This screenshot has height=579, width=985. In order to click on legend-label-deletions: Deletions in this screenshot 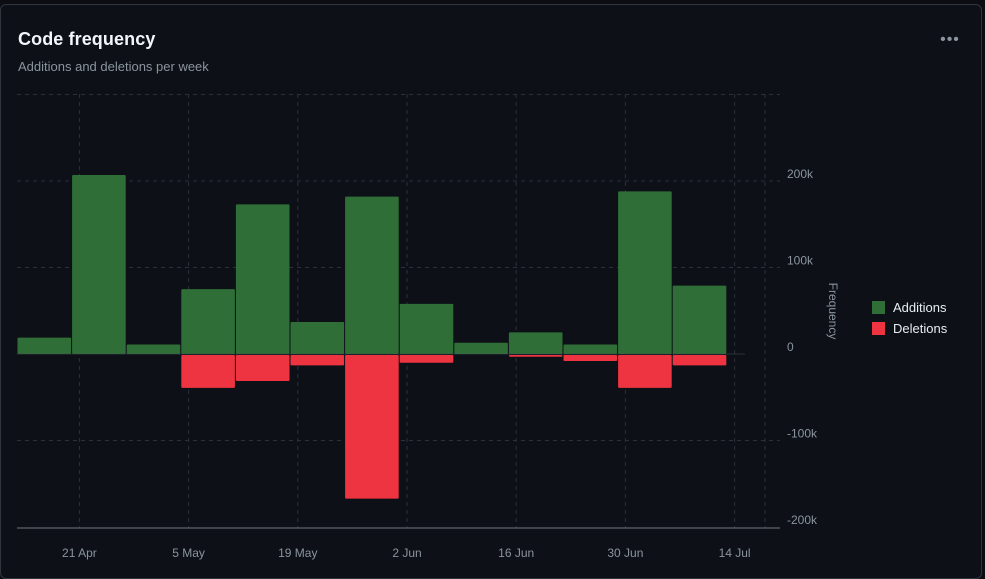, I will do `click(920, 328)`.